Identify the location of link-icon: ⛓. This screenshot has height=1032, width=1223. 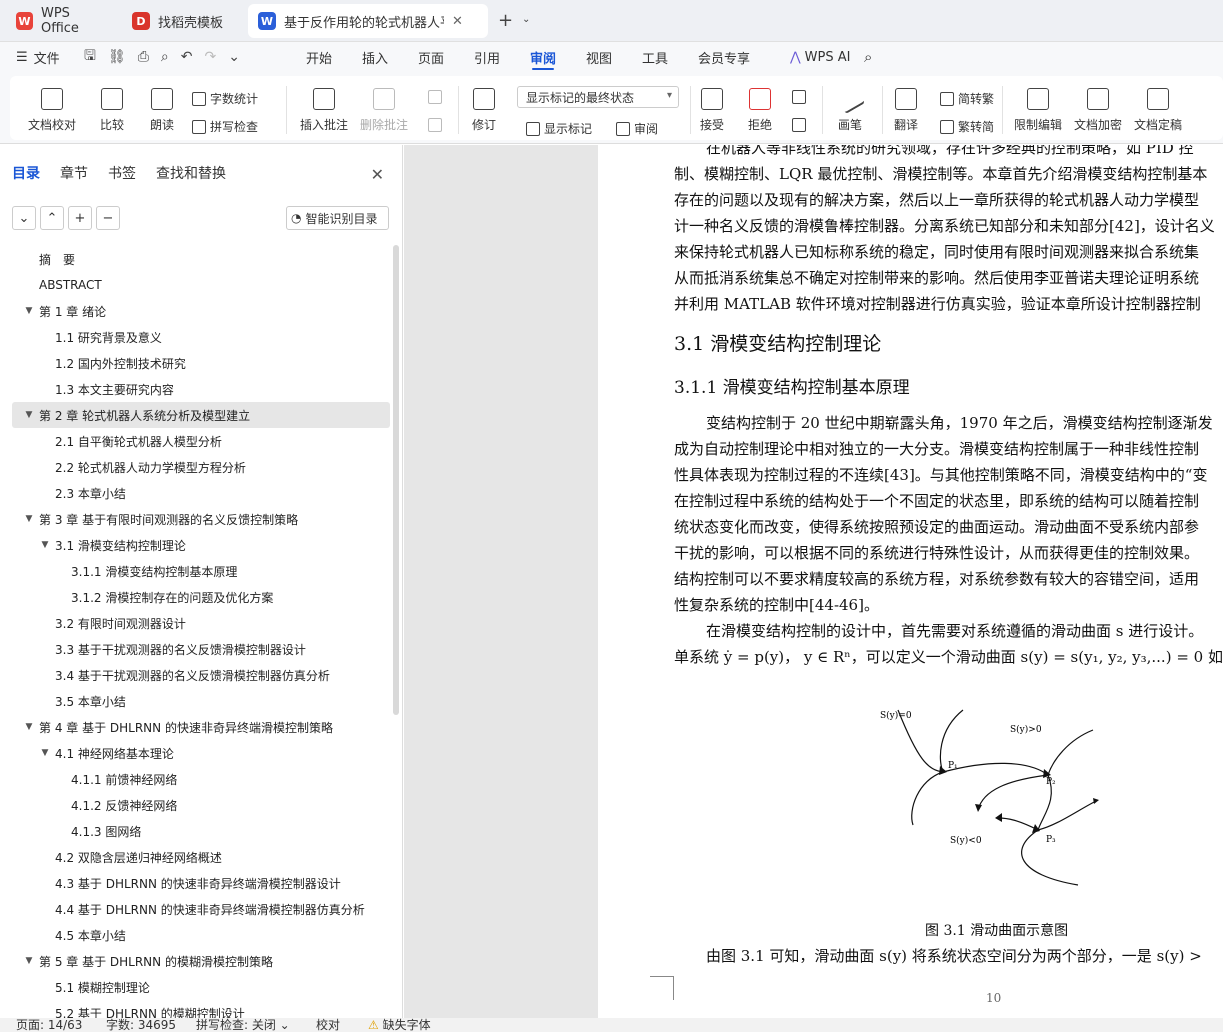
(117, 57).